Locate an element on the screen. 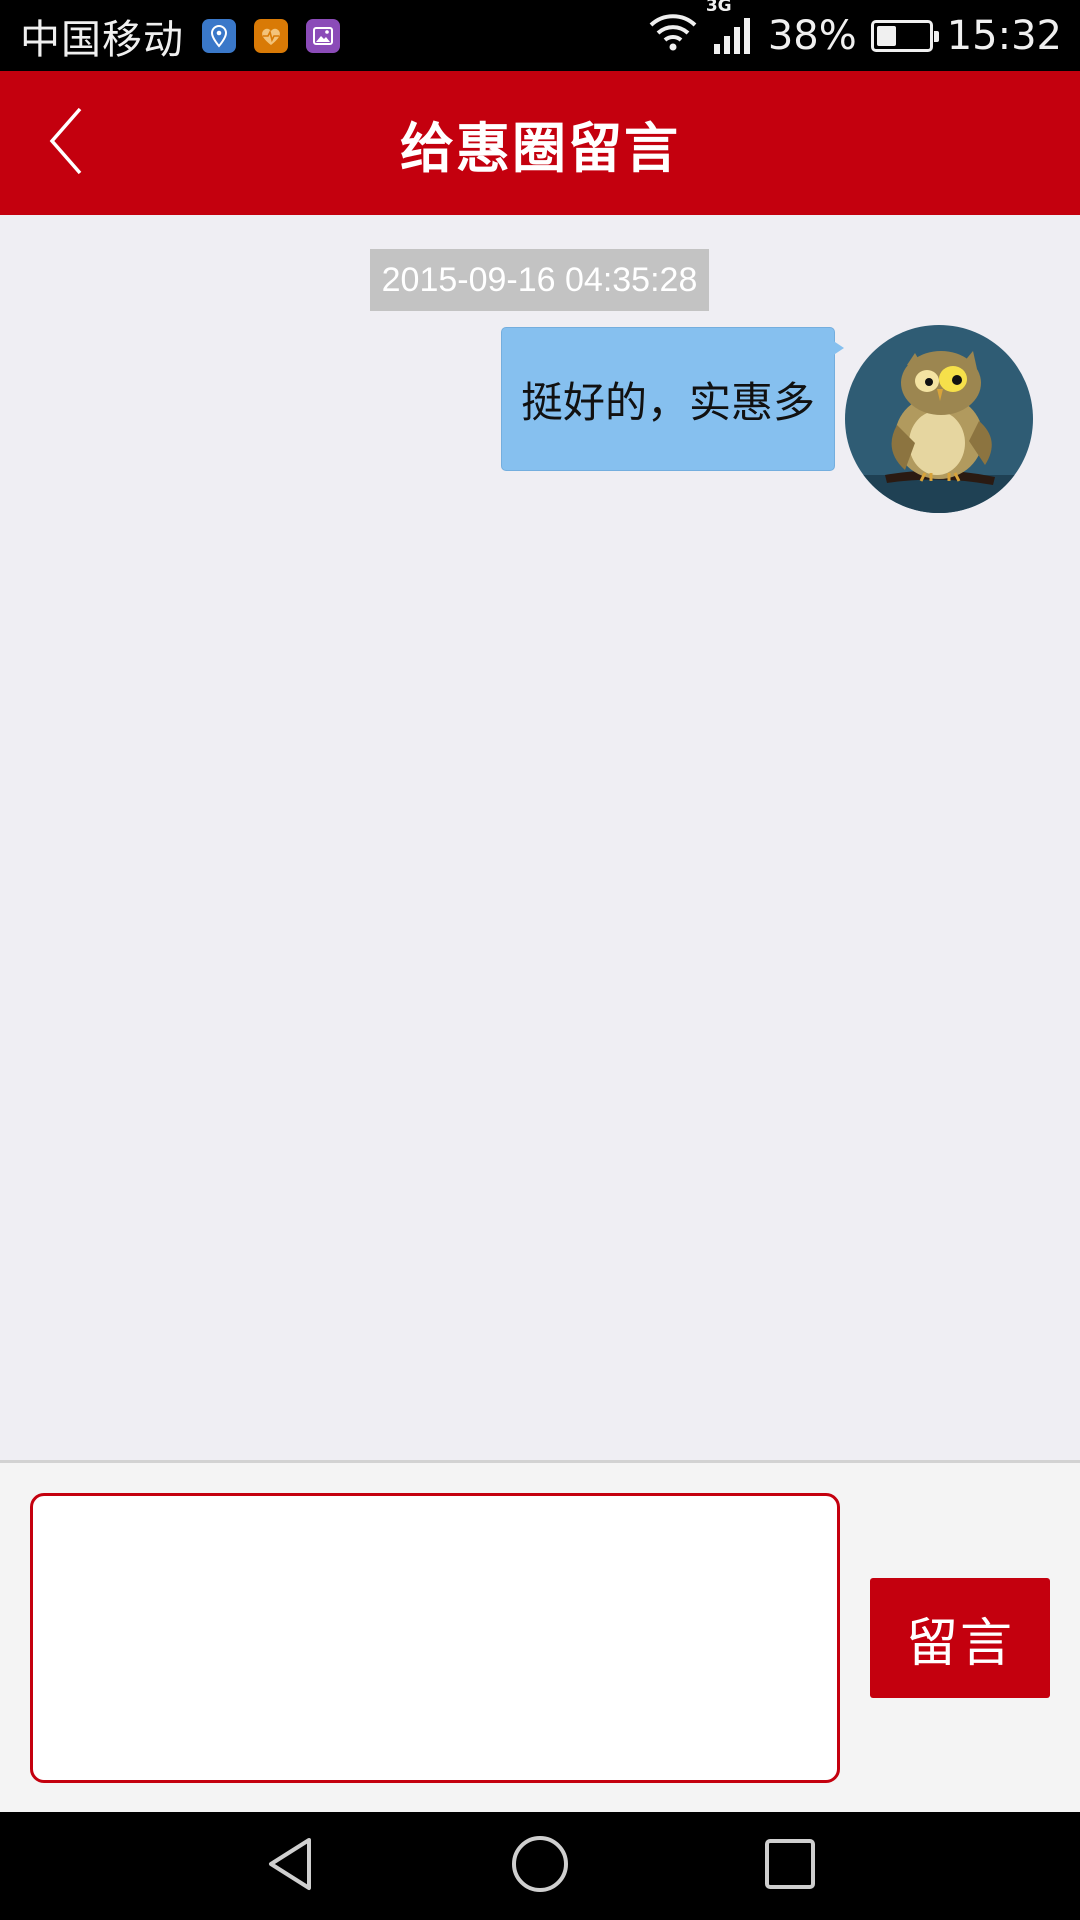 This screenshot has width=1080, height=1920. nav-recent-button is located at coordinates (790, 1866).